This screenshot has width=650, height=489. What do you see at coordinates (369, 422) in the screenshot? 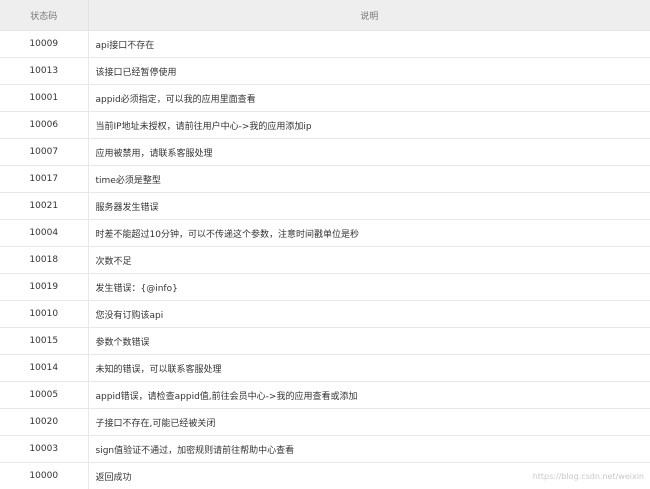
I see `description-cell: 子接口不存在,可能已经被关闭` at bounding box center [369, 422].